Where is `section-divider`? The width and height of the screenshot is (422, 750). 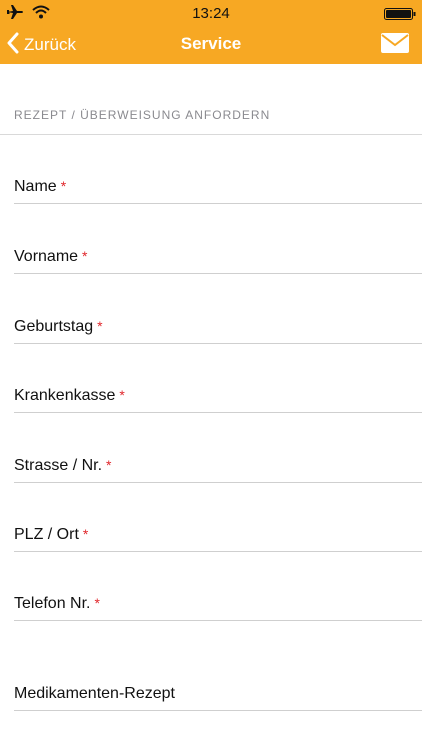
section-divider is located at coordinates (211, 134).